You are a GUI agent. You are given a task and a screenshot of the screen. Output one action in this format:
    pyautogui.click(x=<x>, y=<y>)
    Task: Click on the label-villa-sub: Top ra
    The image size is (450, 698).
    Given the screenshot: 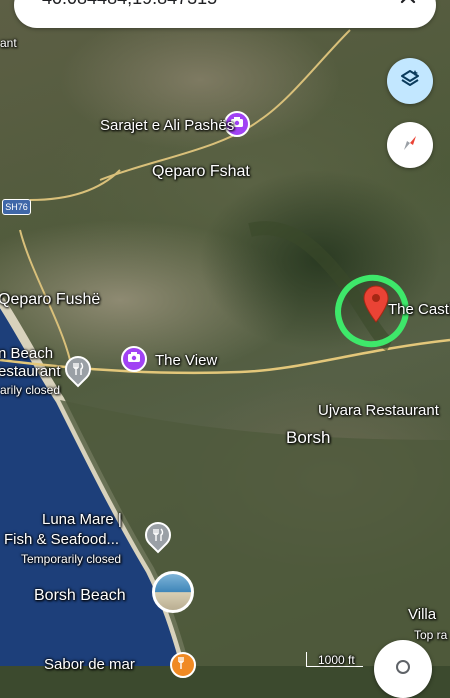 What is the action you would take?
    pyautogui.click(x=431, y=635)
    